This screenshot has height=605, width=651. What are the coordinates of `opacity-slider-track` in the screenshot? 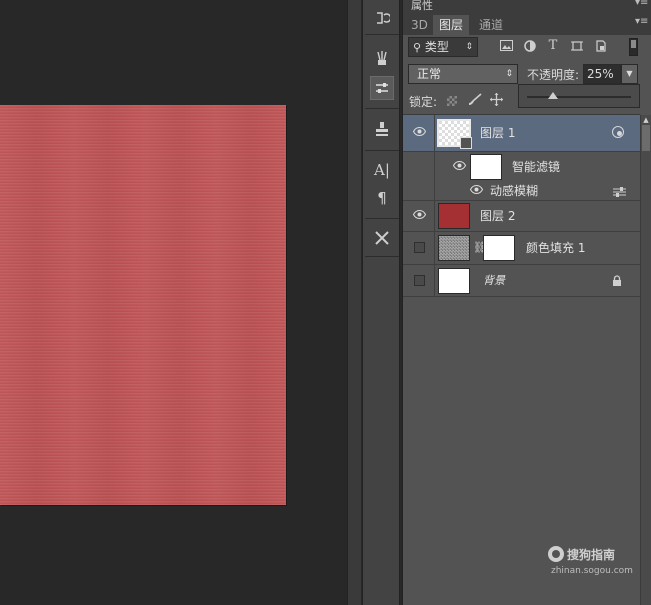 It's located at (579, 97).